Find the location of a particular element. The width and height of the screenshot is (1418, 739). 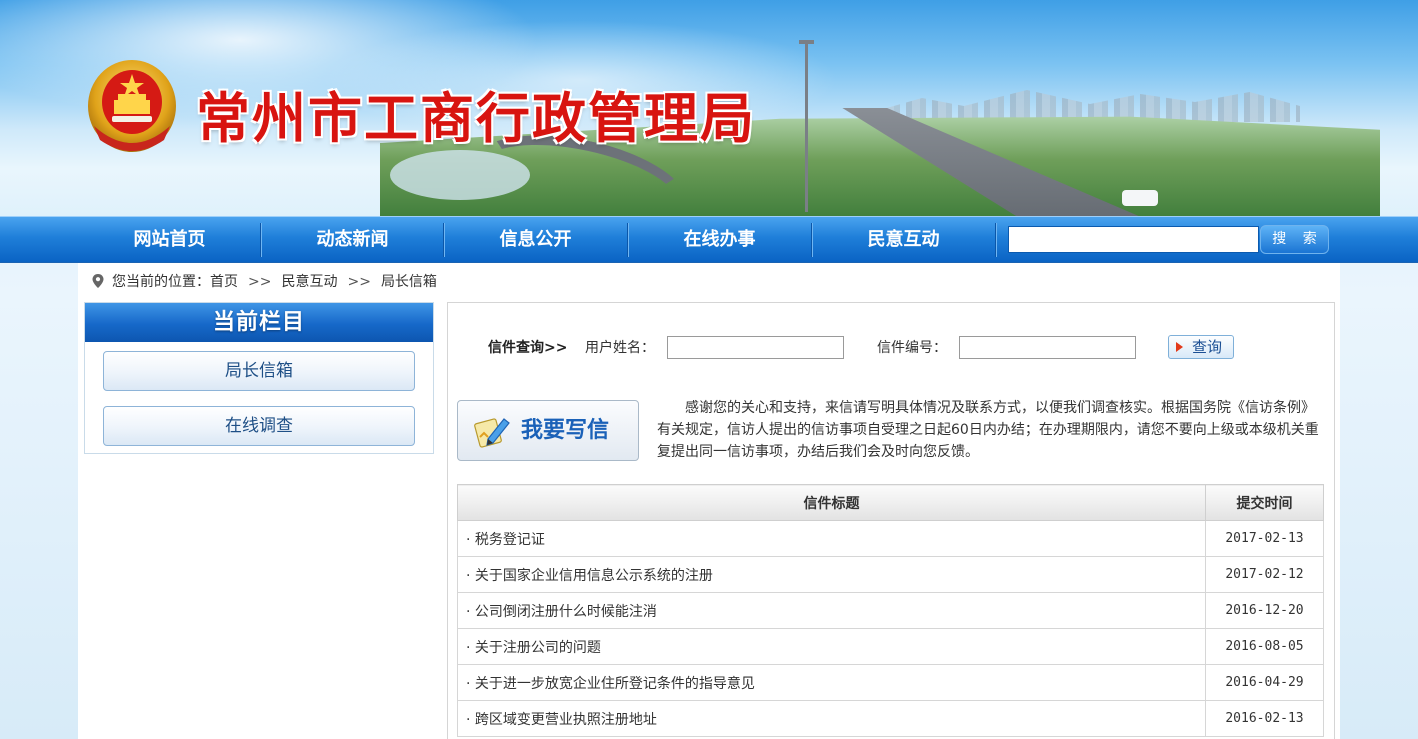

pen-paper-icon is located at coordinates (492, 433).